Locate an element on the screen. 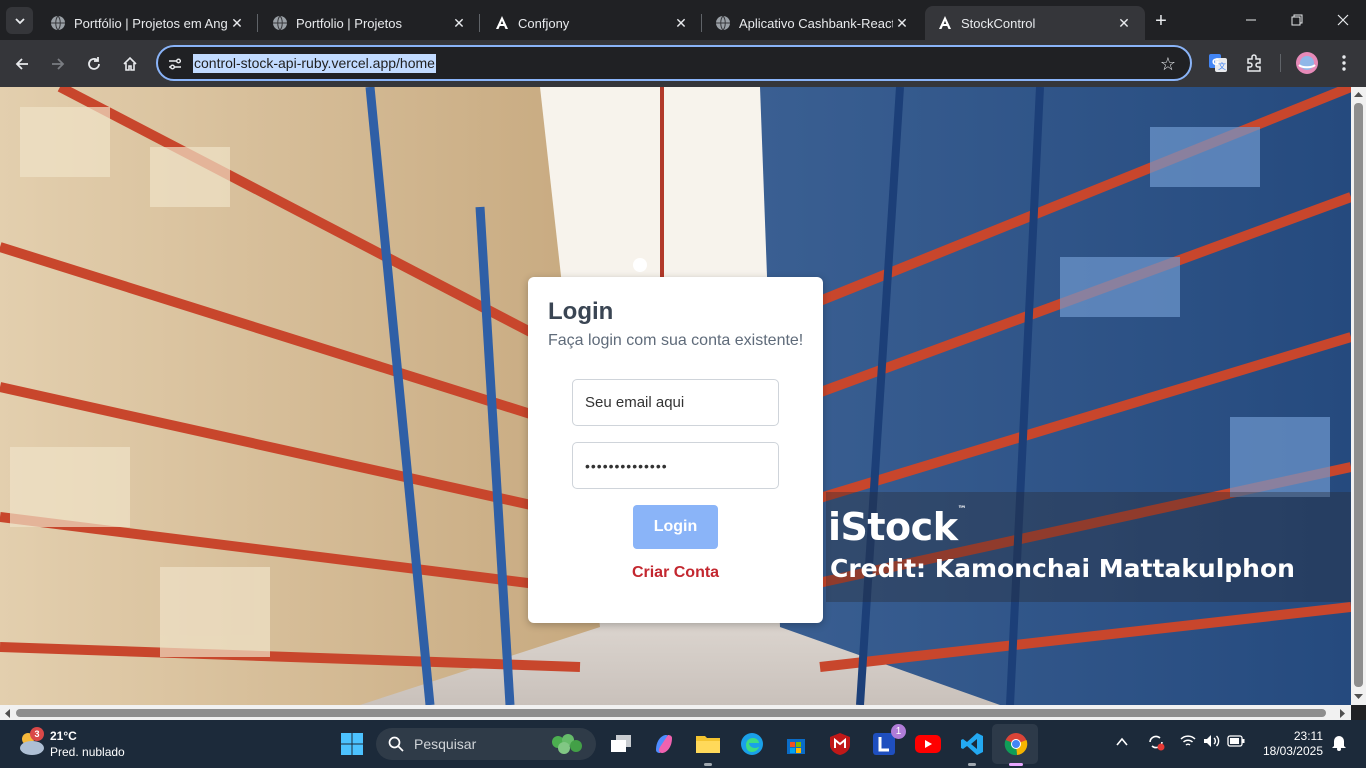 This screenshot has height=768, width=1366. google-translate-icon: G文 is located at coordinates (1218, 63).